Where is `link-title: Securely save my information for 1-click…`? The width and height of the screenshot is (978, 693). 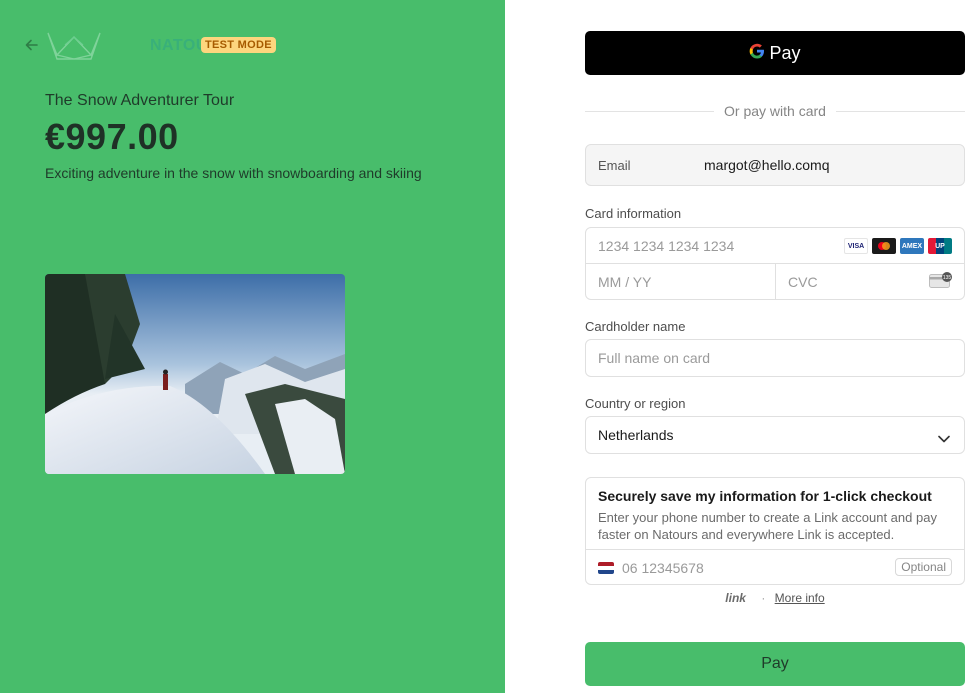 link-title: Securely save my information for 1-click… is located at coordinates (765, 496).